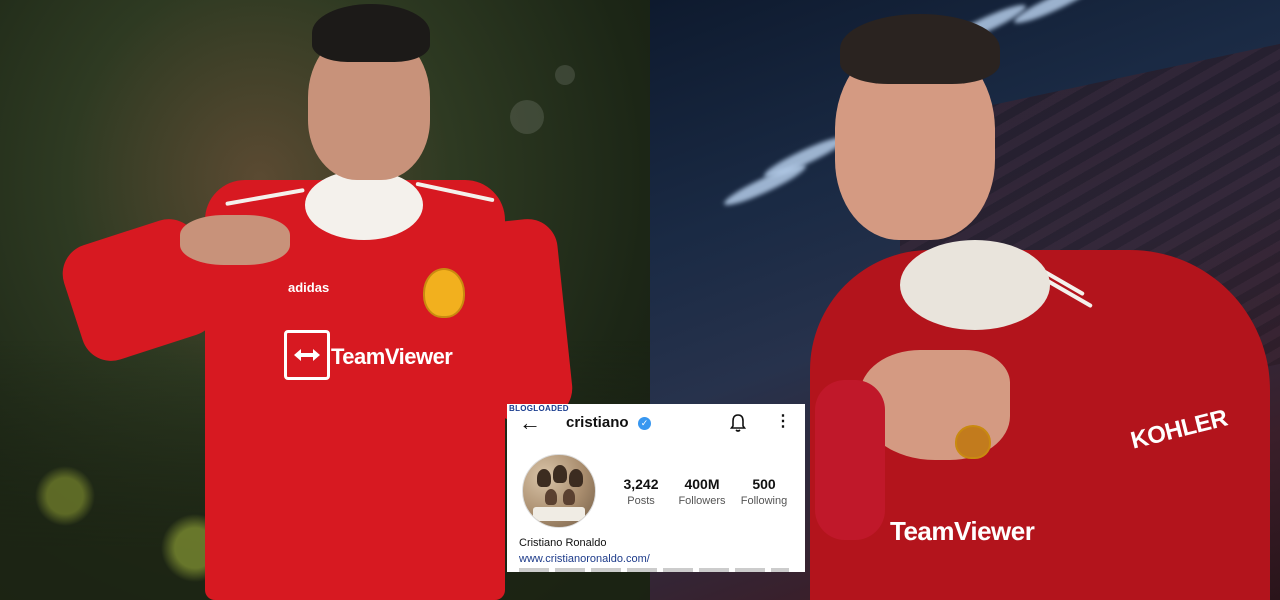 The height and width of the screenshot is (600, 1280). Describe the element at coordinates (559, 514) in the screenshot. I see `avatar-table` at that location.